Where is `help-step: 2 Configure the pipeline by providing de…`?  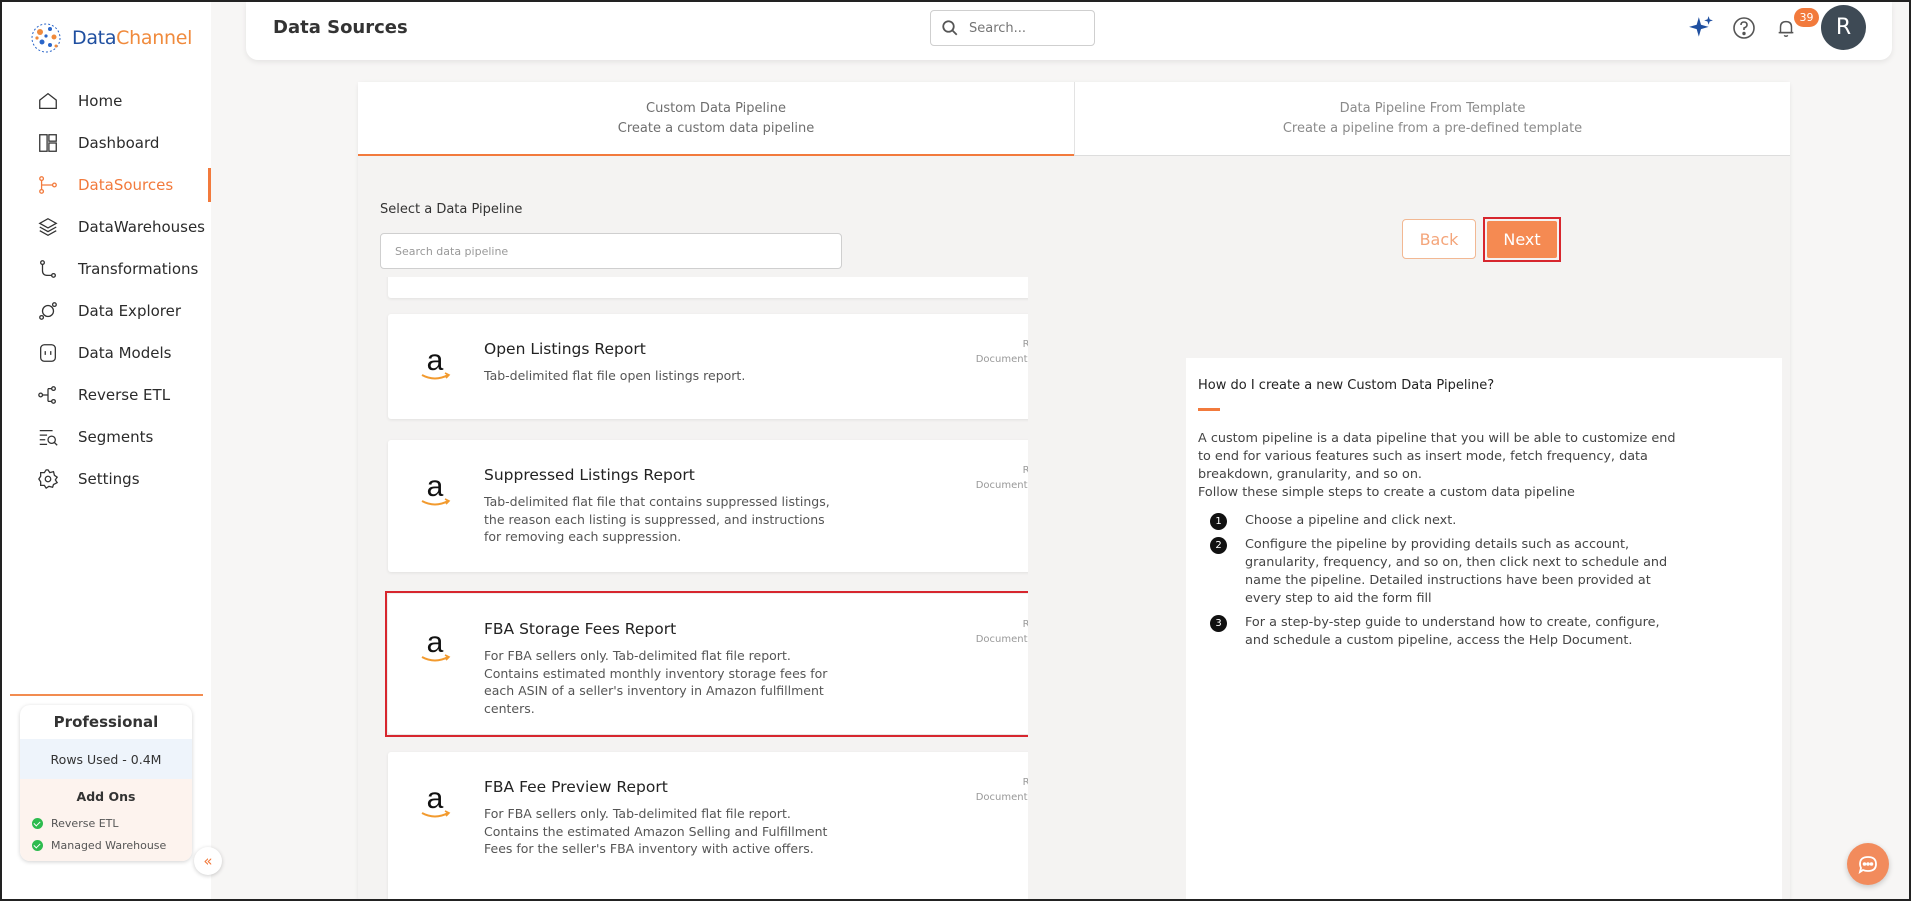
help-step: 2 Configure the pipeline by providing de… is located at coordinates (1445, 572).